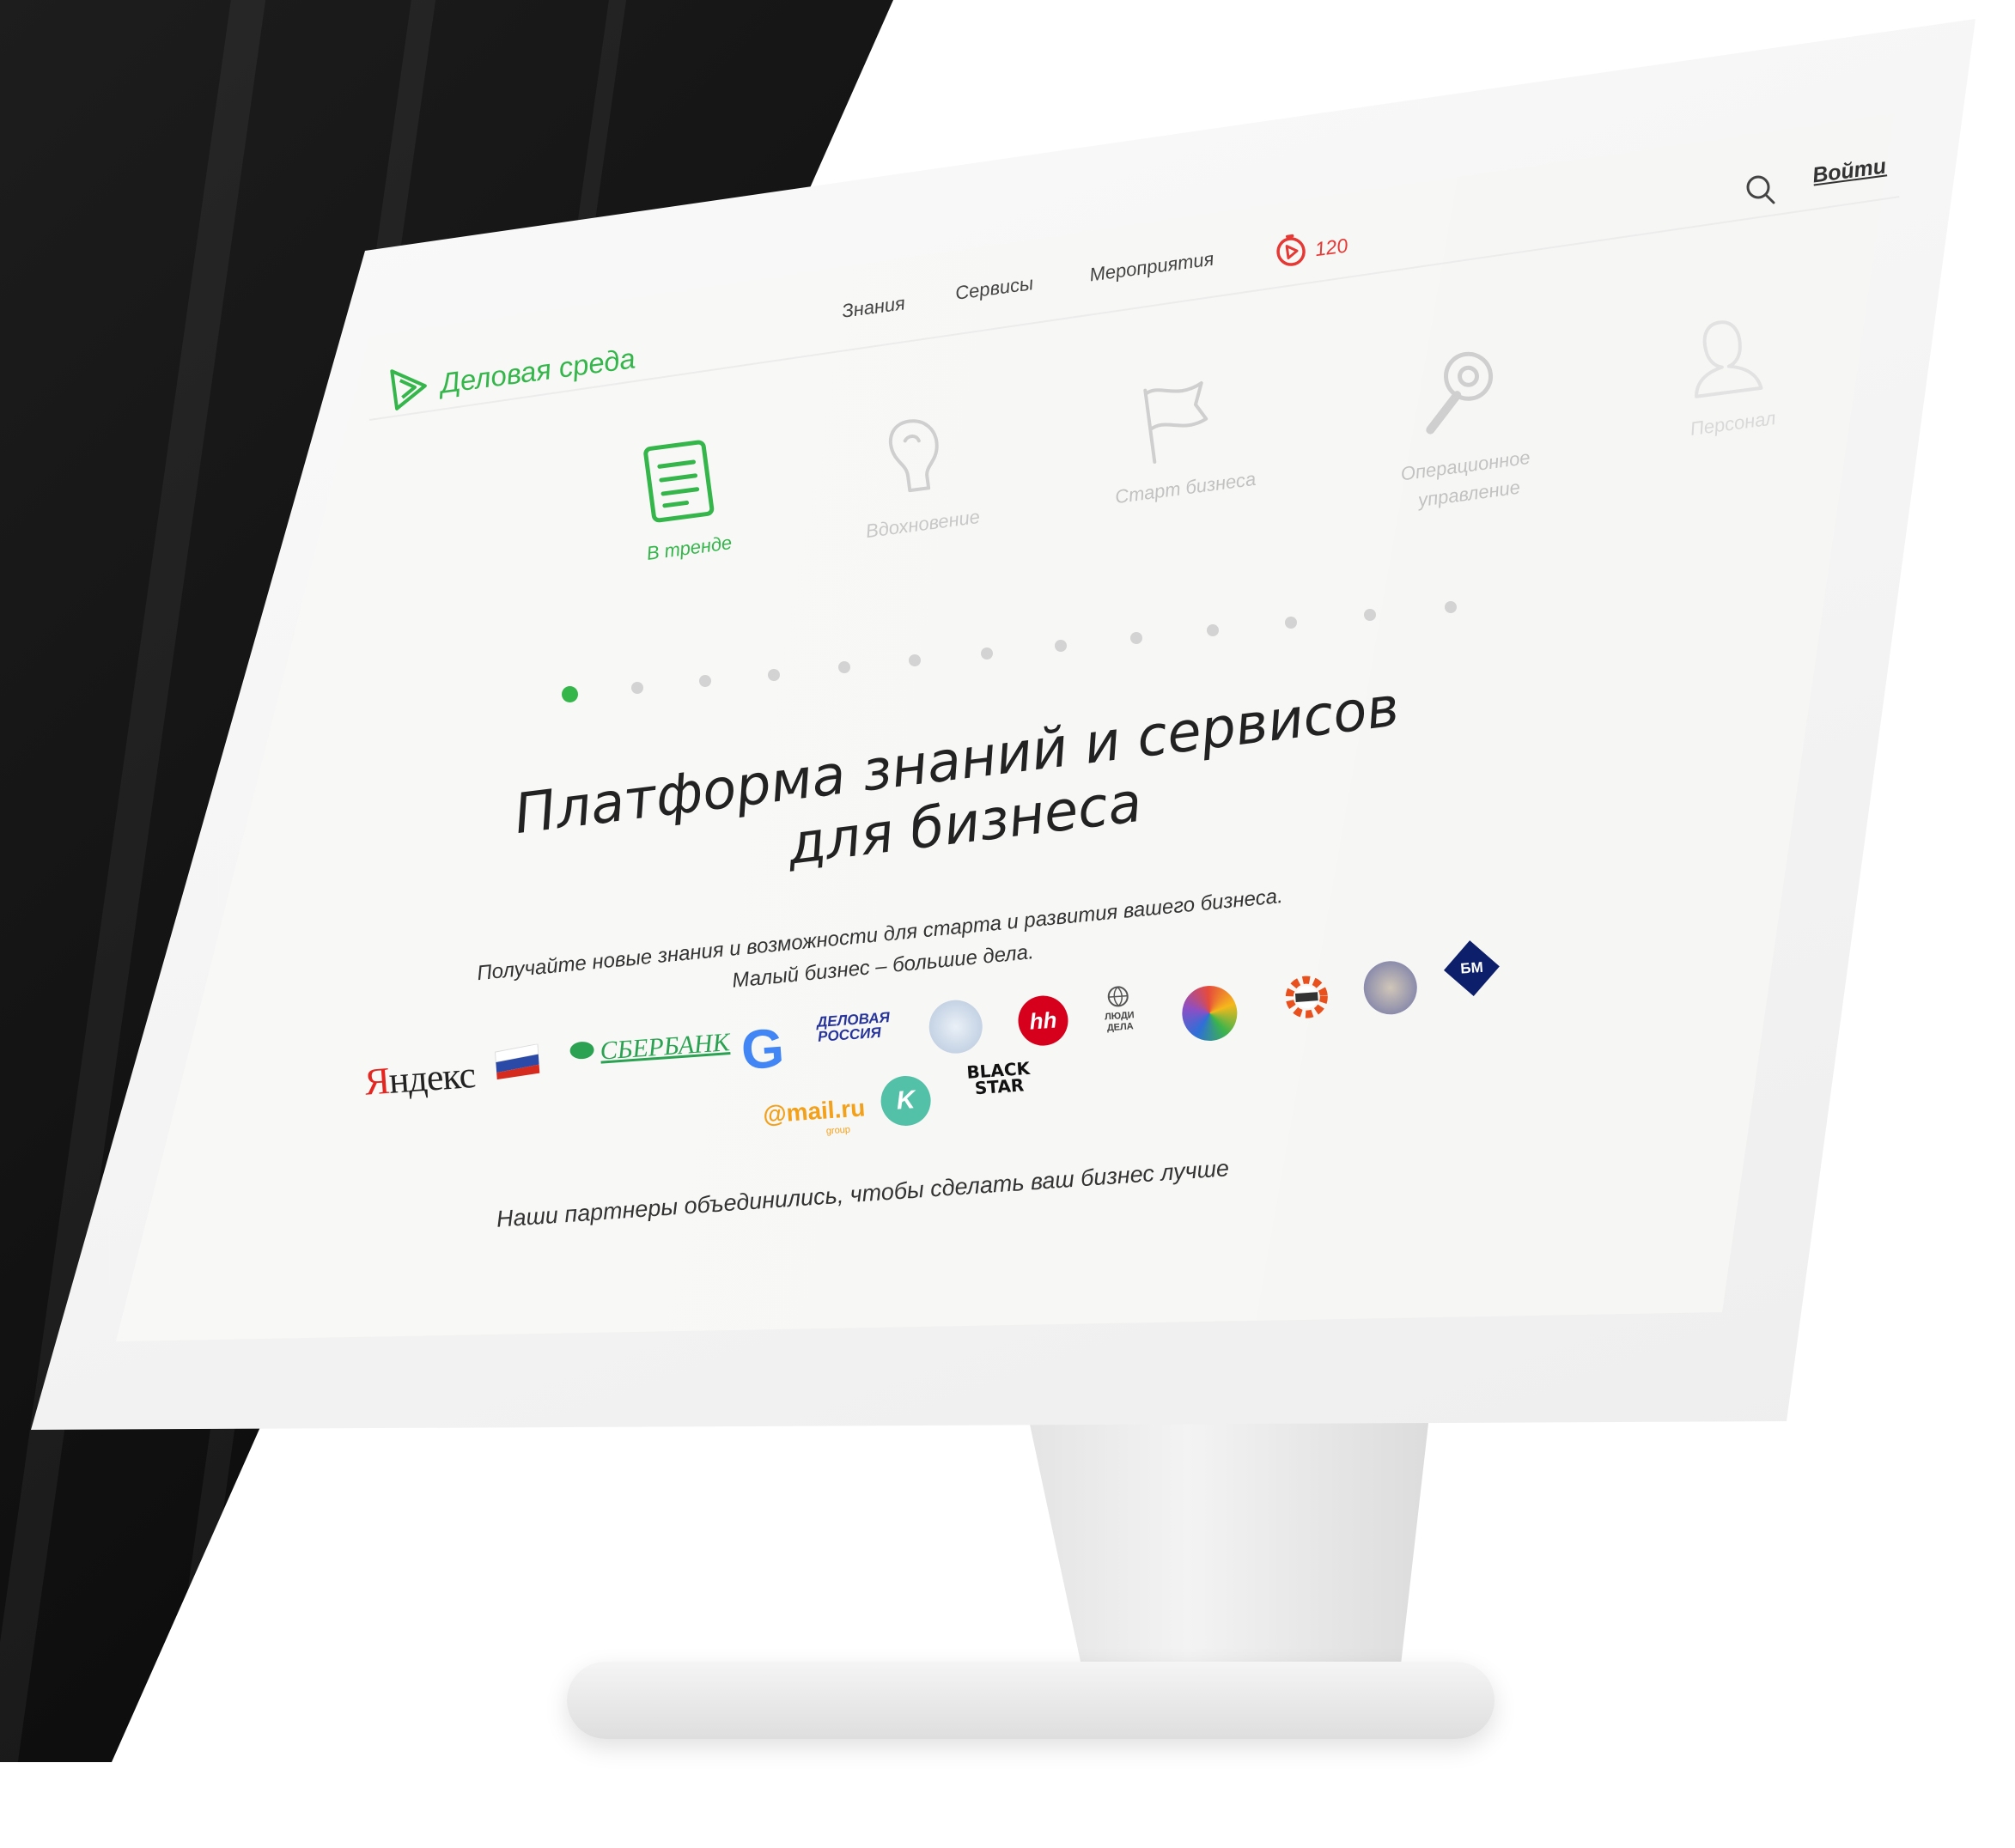  What do you see at coordinates (582, 1052) in the screenshot?
I see `sberbank-leaf-icon` at bounding box center [582, 1052].